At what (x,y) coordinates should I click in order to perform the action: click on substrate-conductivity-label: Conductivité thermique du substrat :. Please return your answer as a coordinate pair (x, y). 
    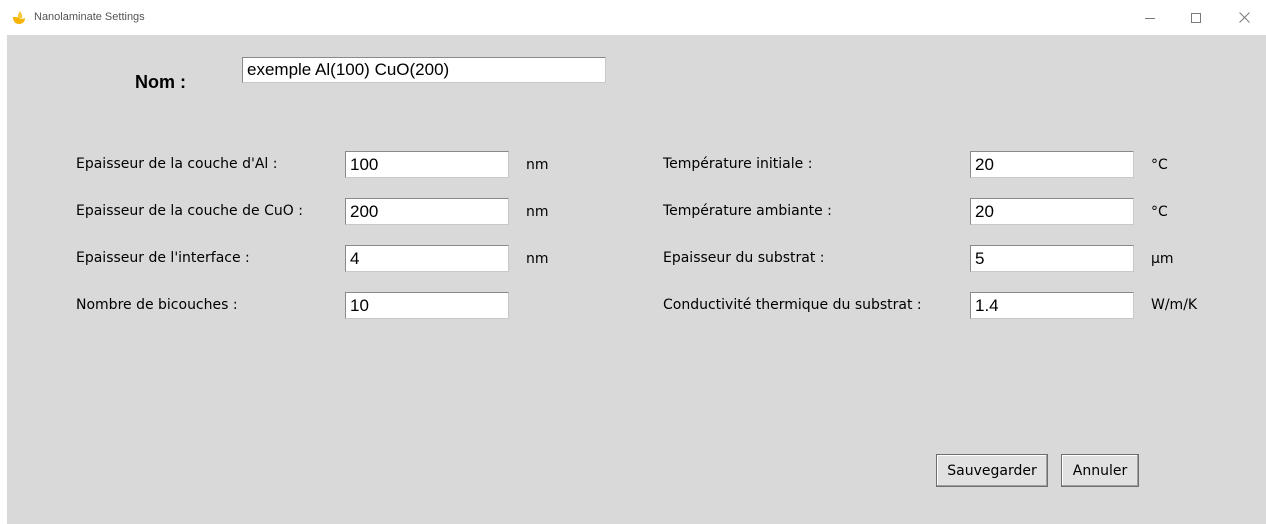
    Looking at the image, I should click on (792, 305).